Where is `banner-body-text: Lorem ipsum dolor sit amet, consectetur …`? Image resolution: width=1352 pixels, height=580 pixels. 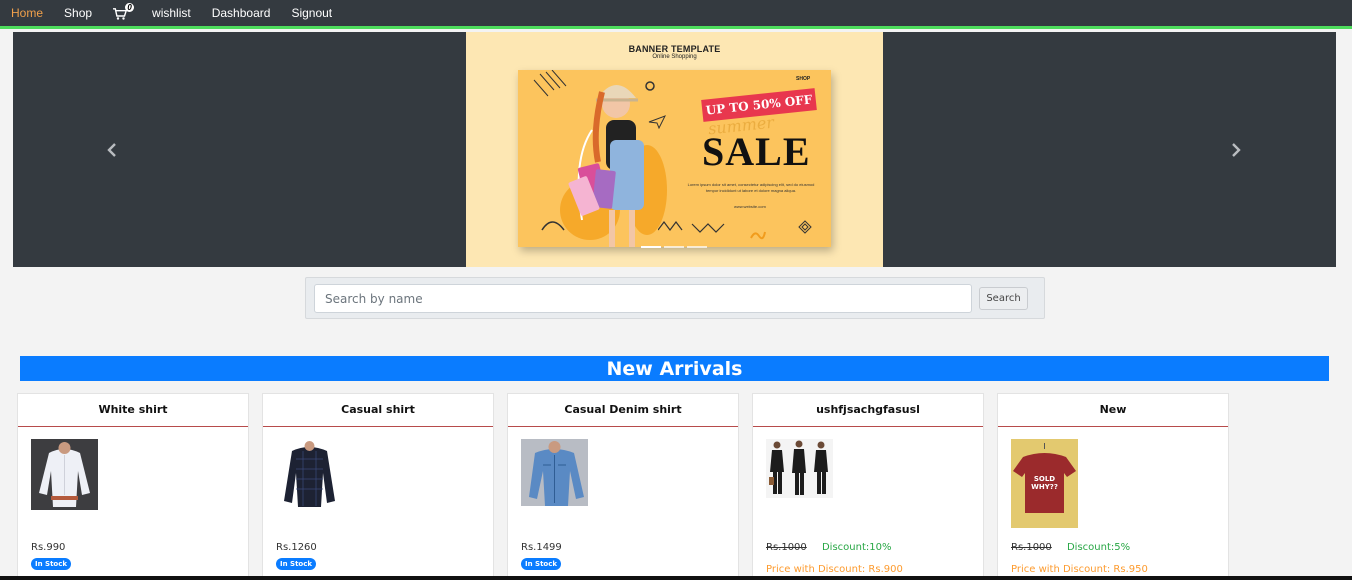 banner-body-text: Lorem ipsum dolor sit amet, consectetur … is located at coordinates (751, 187).